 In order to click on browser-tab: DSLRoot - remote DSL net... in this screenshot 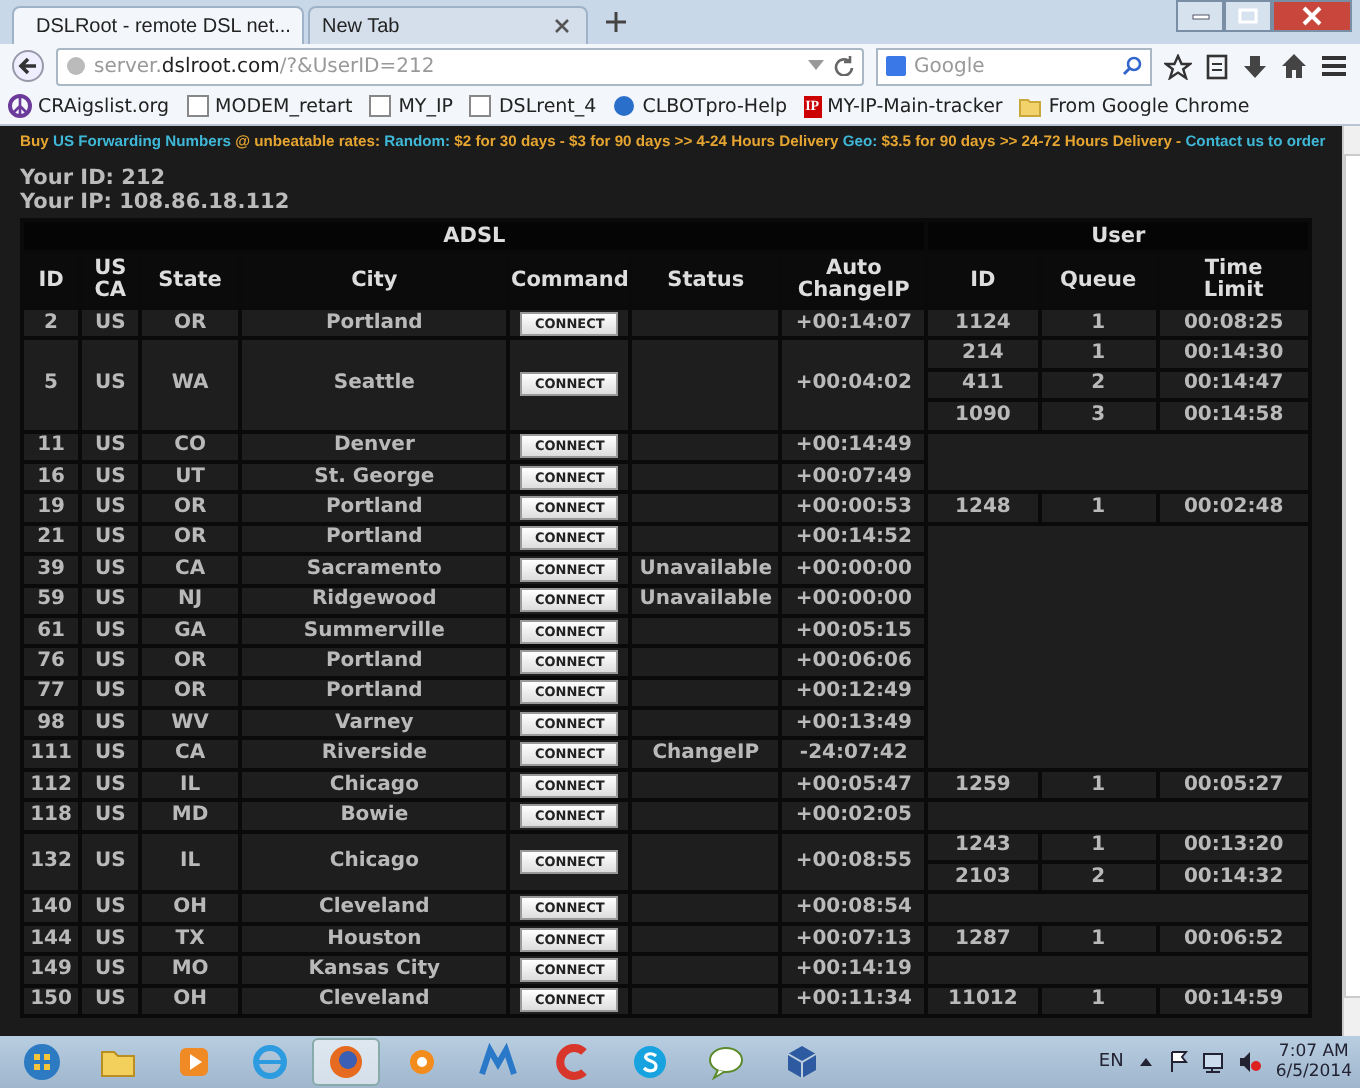, I will do `click(158, 25)`.